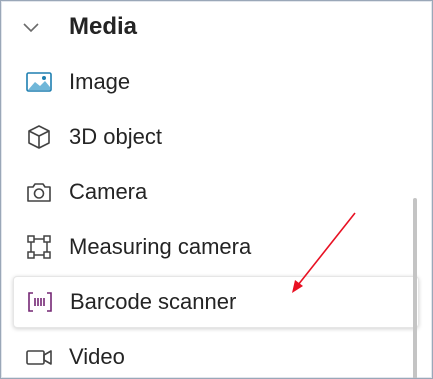 This screenshot has width=433, height=379. What do you see at coordinates (40, 302) in the screenshot?
I see `barcode-scanner-icon` at bounding box center [40, 302].